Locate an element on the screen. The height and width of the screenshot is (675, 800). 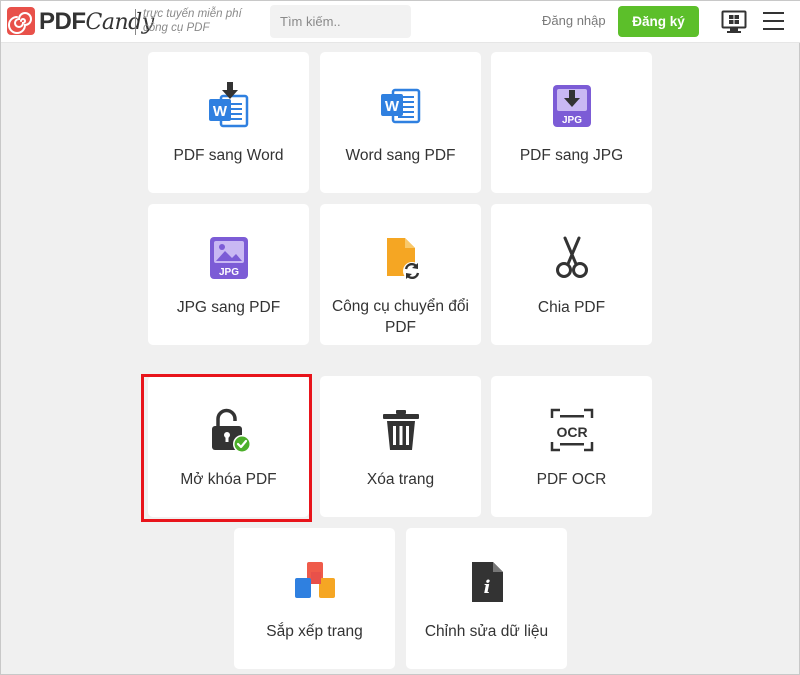
tool-rearrange-pages: Sắp xếp trang is located at coordinates (314, 598).